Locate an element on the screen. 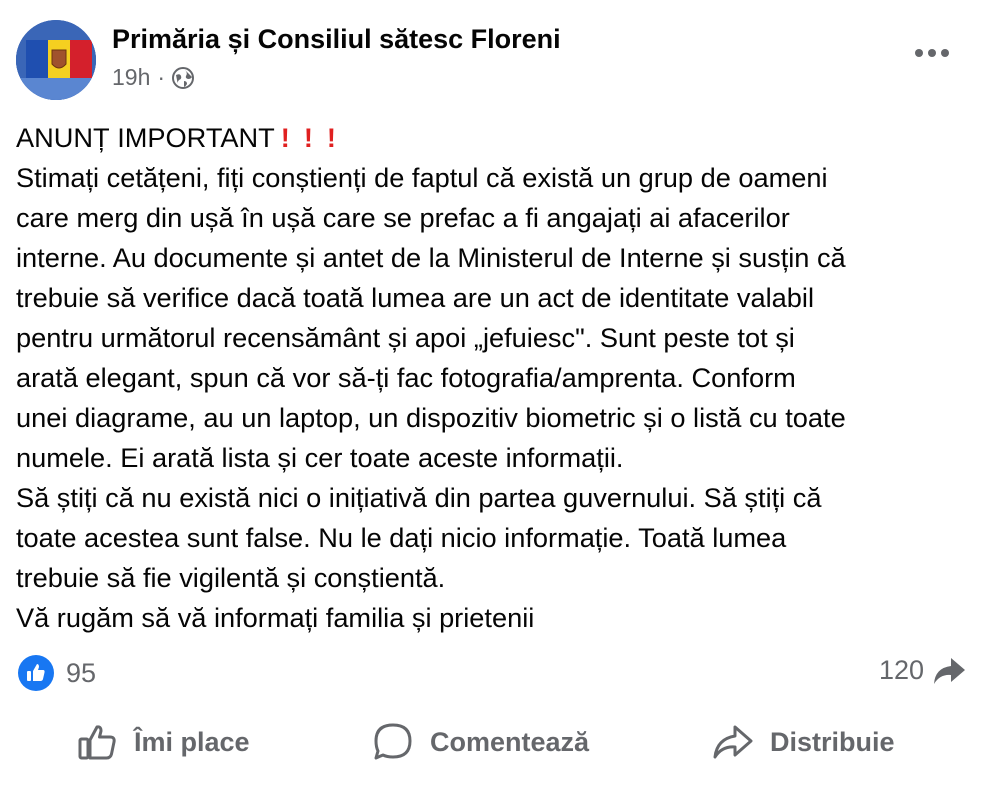  share-icon is located at coordinates (733, 742).